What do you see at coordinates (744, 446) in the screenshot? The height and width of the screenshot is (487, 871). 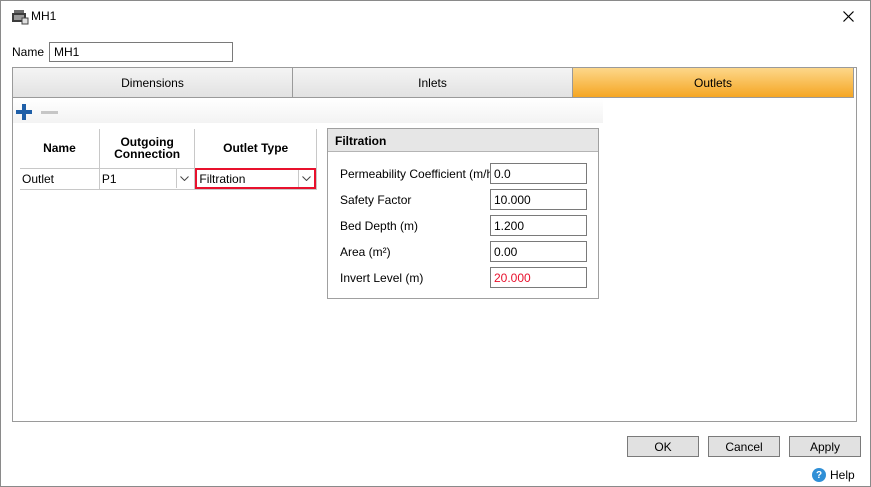 I see `cancel-button: Cancel` at bounding box center [744, 446].